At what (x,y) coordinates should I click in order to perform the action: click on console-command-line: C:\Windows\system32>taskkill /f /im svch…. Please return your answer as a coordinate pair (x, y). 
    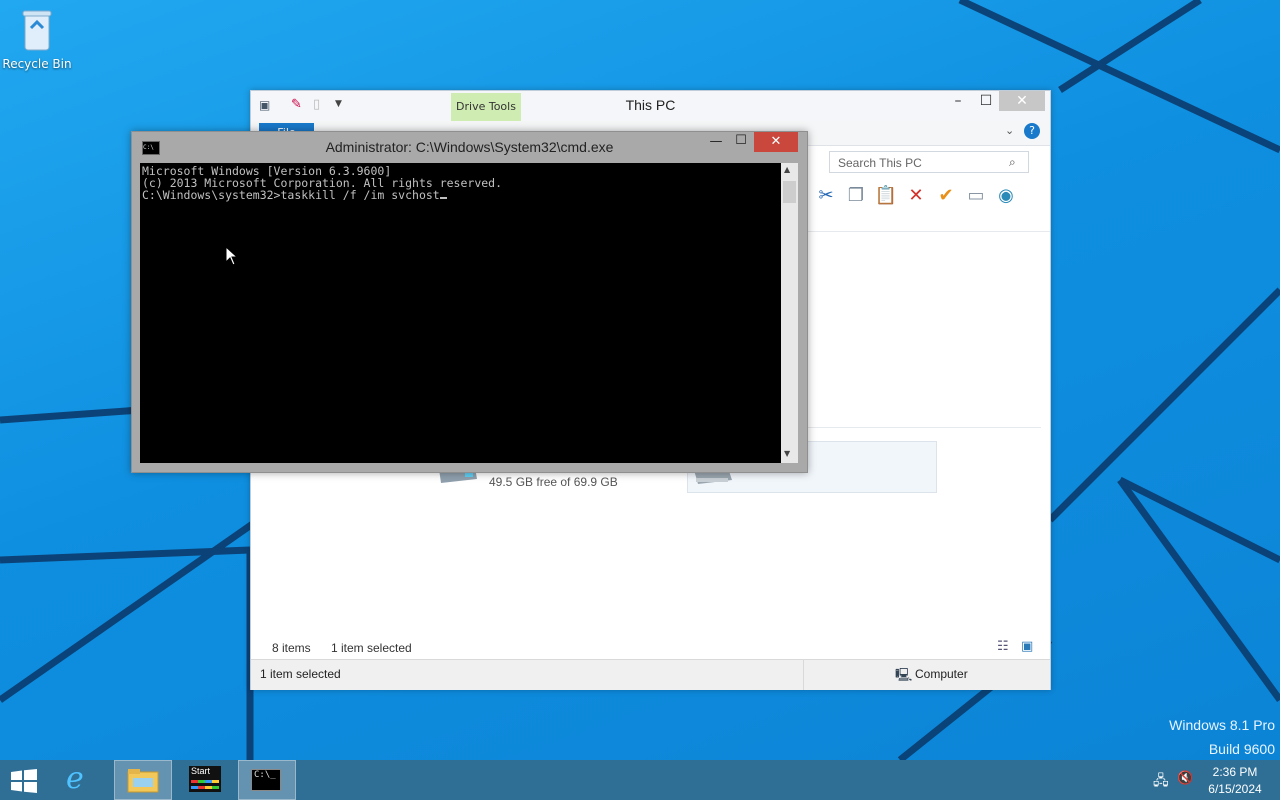
    Looking at the image, I should click on (460, 195).